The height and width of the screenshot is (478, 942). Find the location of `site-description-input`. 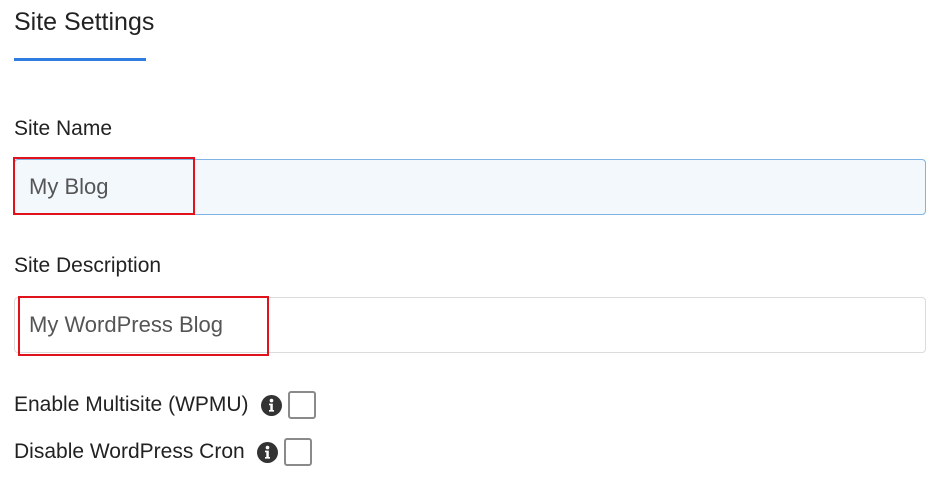

site-description-input is located at coordinates (470, 325).